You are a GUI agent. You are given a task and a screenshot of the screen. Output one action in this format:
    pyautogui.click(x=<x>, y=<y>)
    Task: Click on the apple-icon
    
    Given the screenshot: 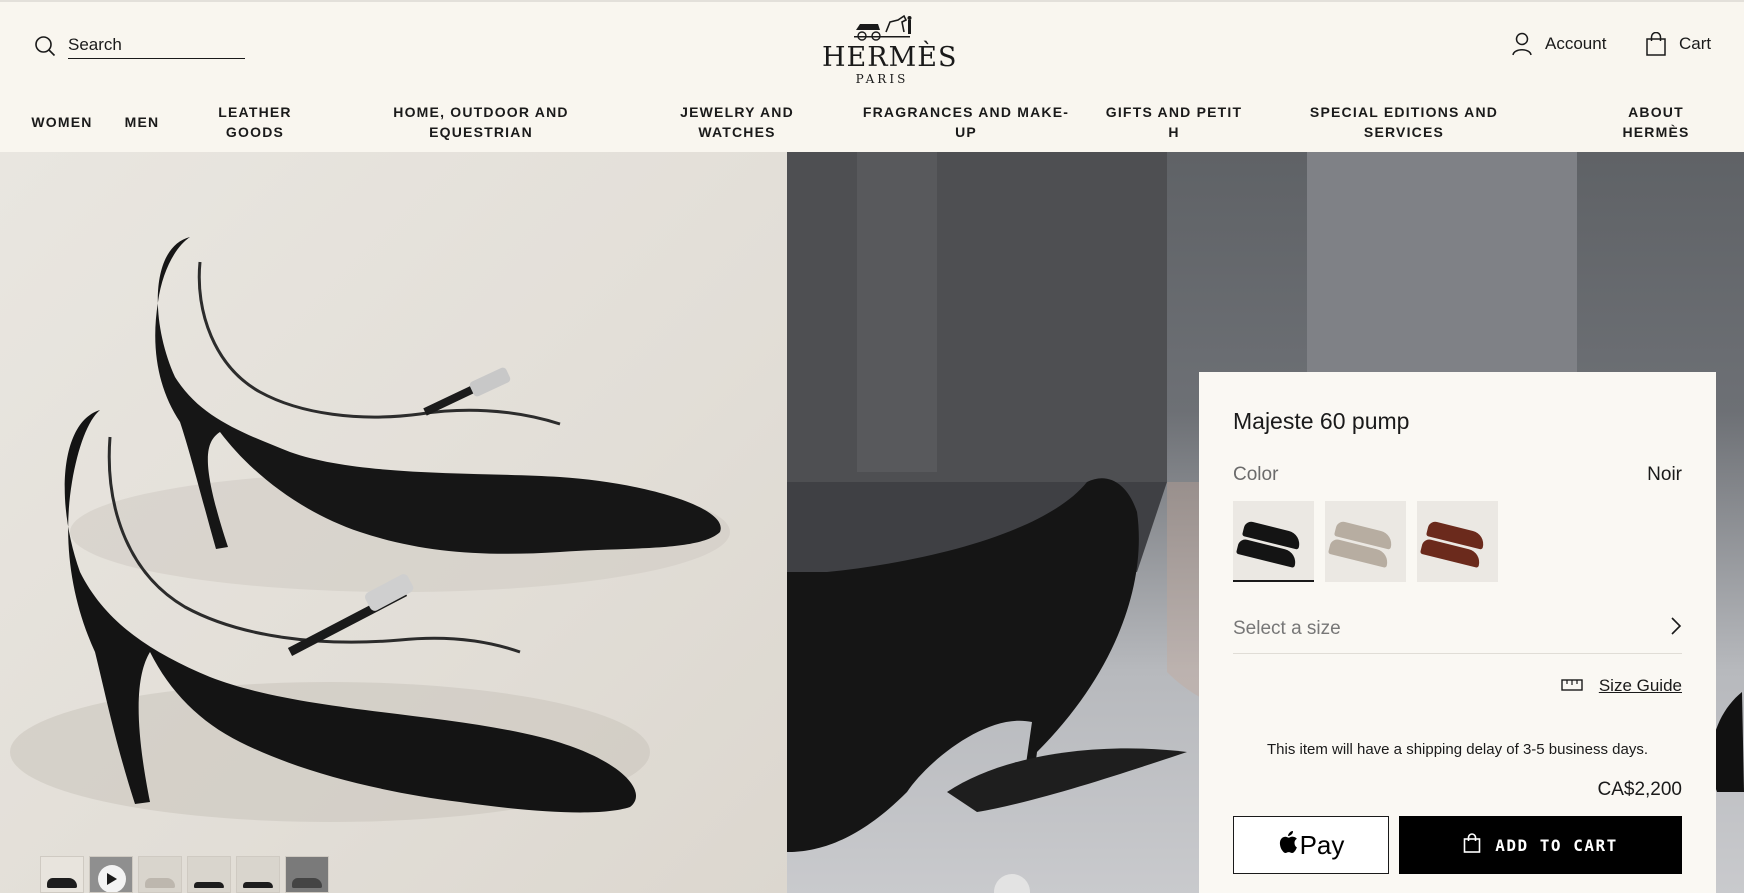 What is the action you would take?
    pyautogui.click(x=1288, y=845)
    